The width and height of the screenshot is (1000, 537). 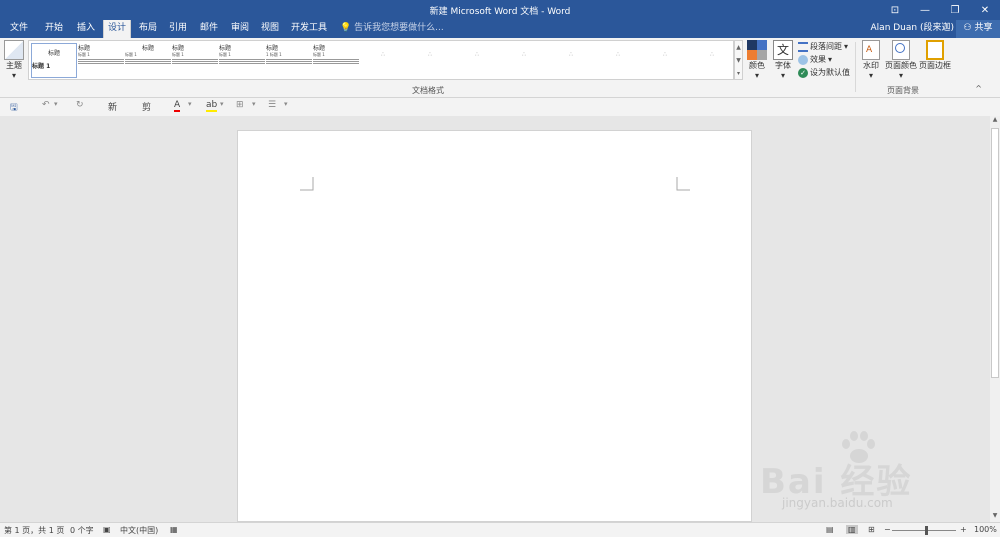 I want to click on close-button: ✕, so click(x=985, y=10).